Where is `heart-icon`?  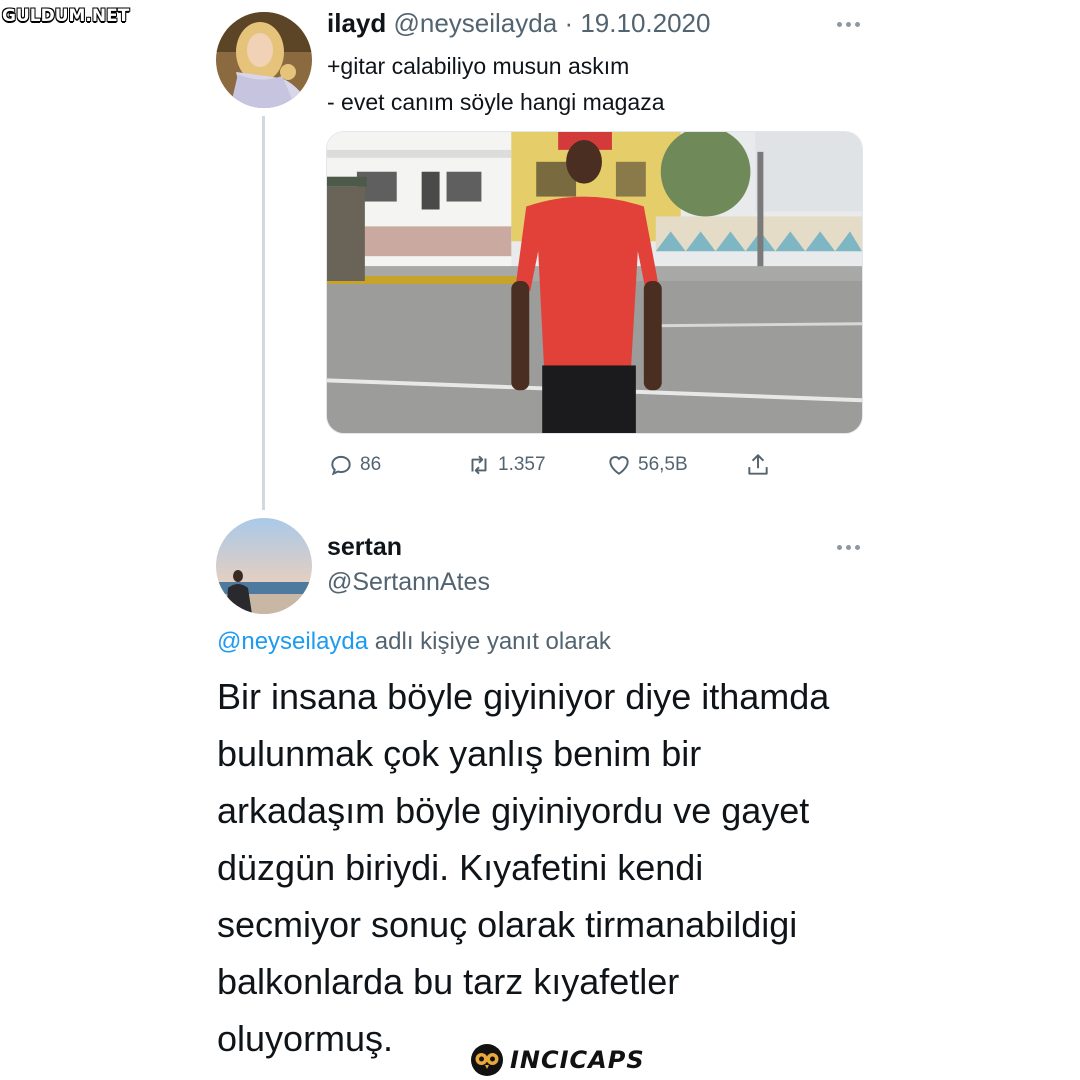
heart-icon is located at coordinates (619, 465).